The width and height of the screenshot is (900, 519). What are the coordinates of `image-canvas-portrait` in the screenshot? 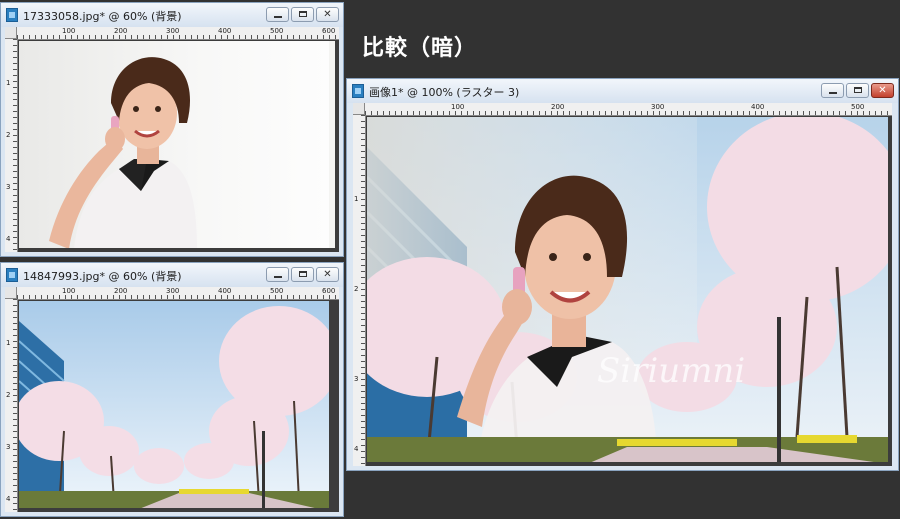 It's located at (177, 144).